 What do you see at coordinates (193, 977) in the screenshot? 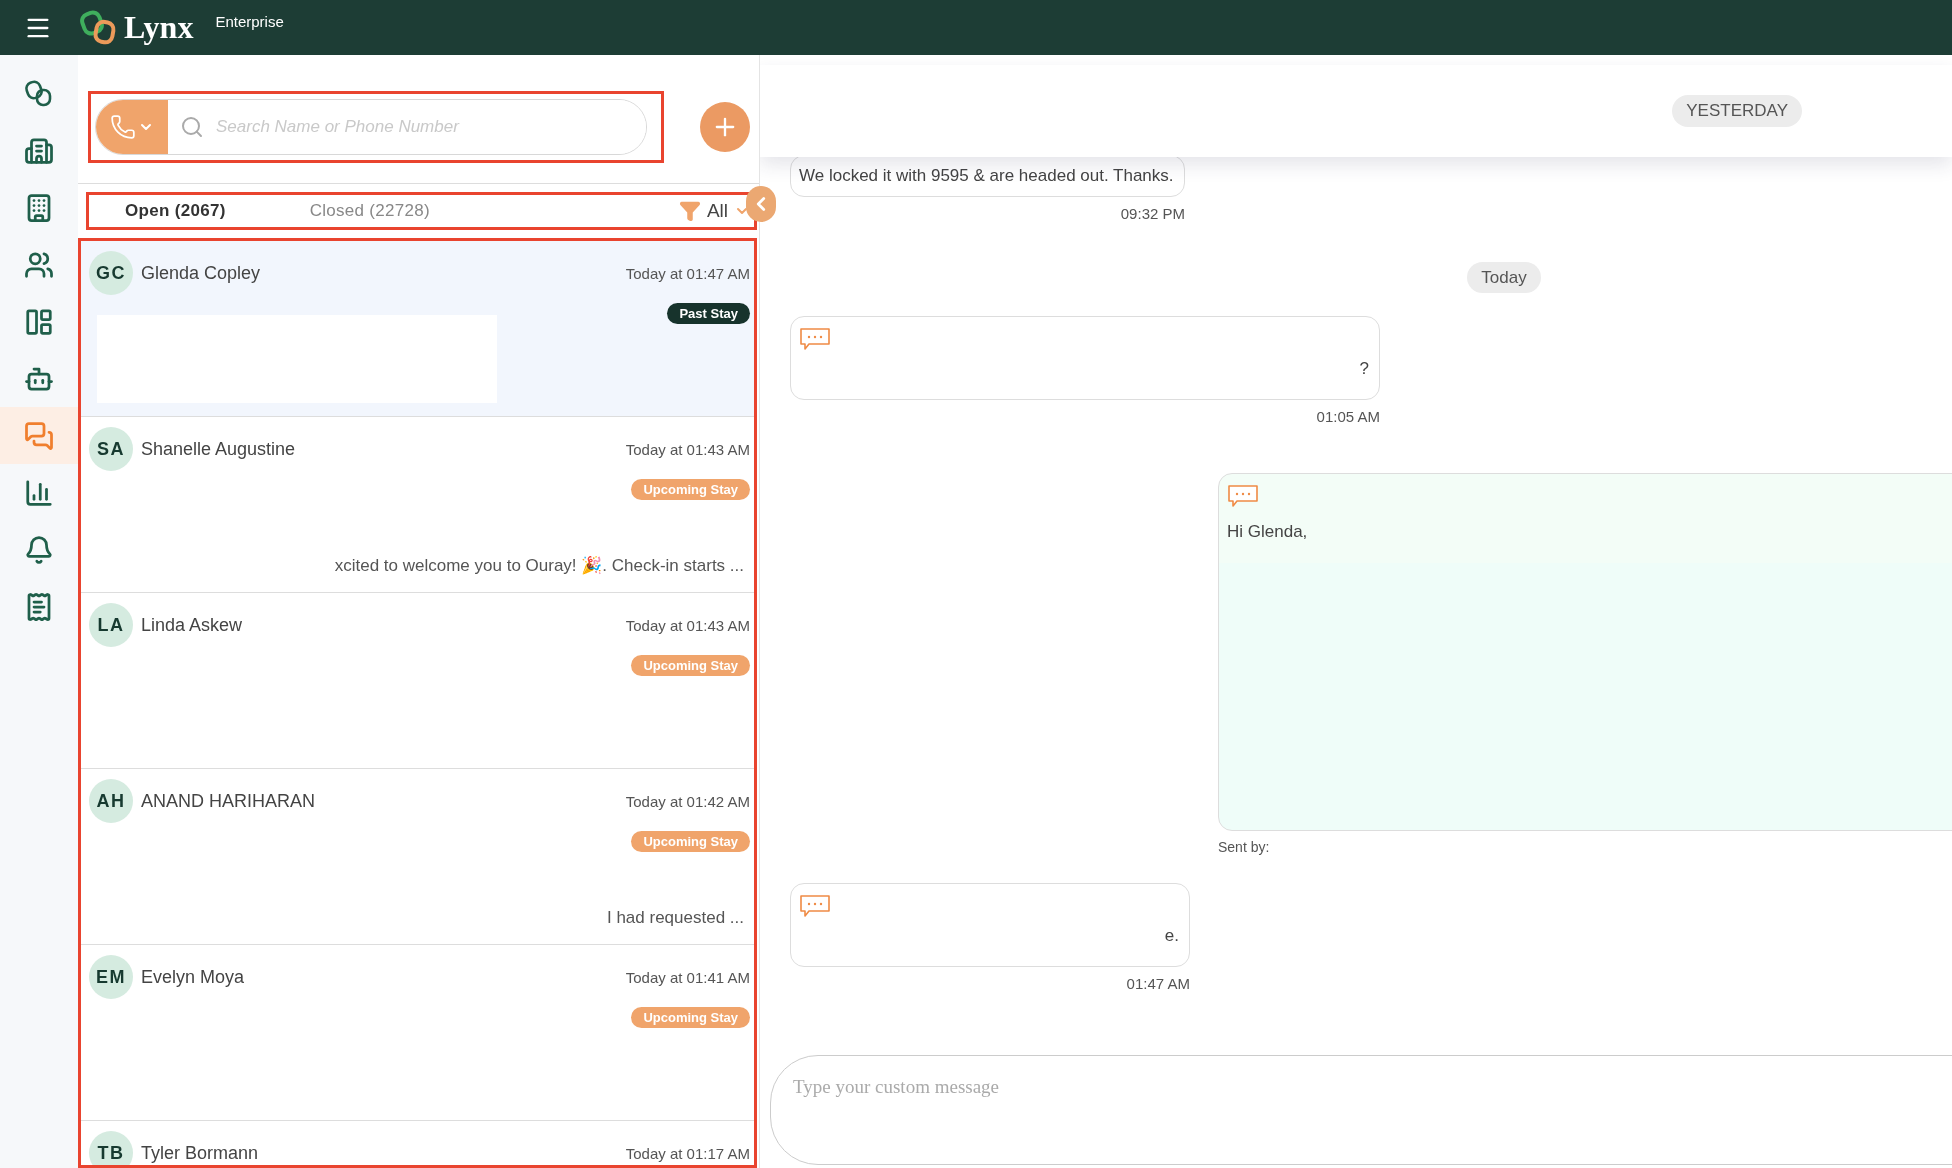
I see `contact-name: Evelyn Moya` at bounding box center [193, 977].